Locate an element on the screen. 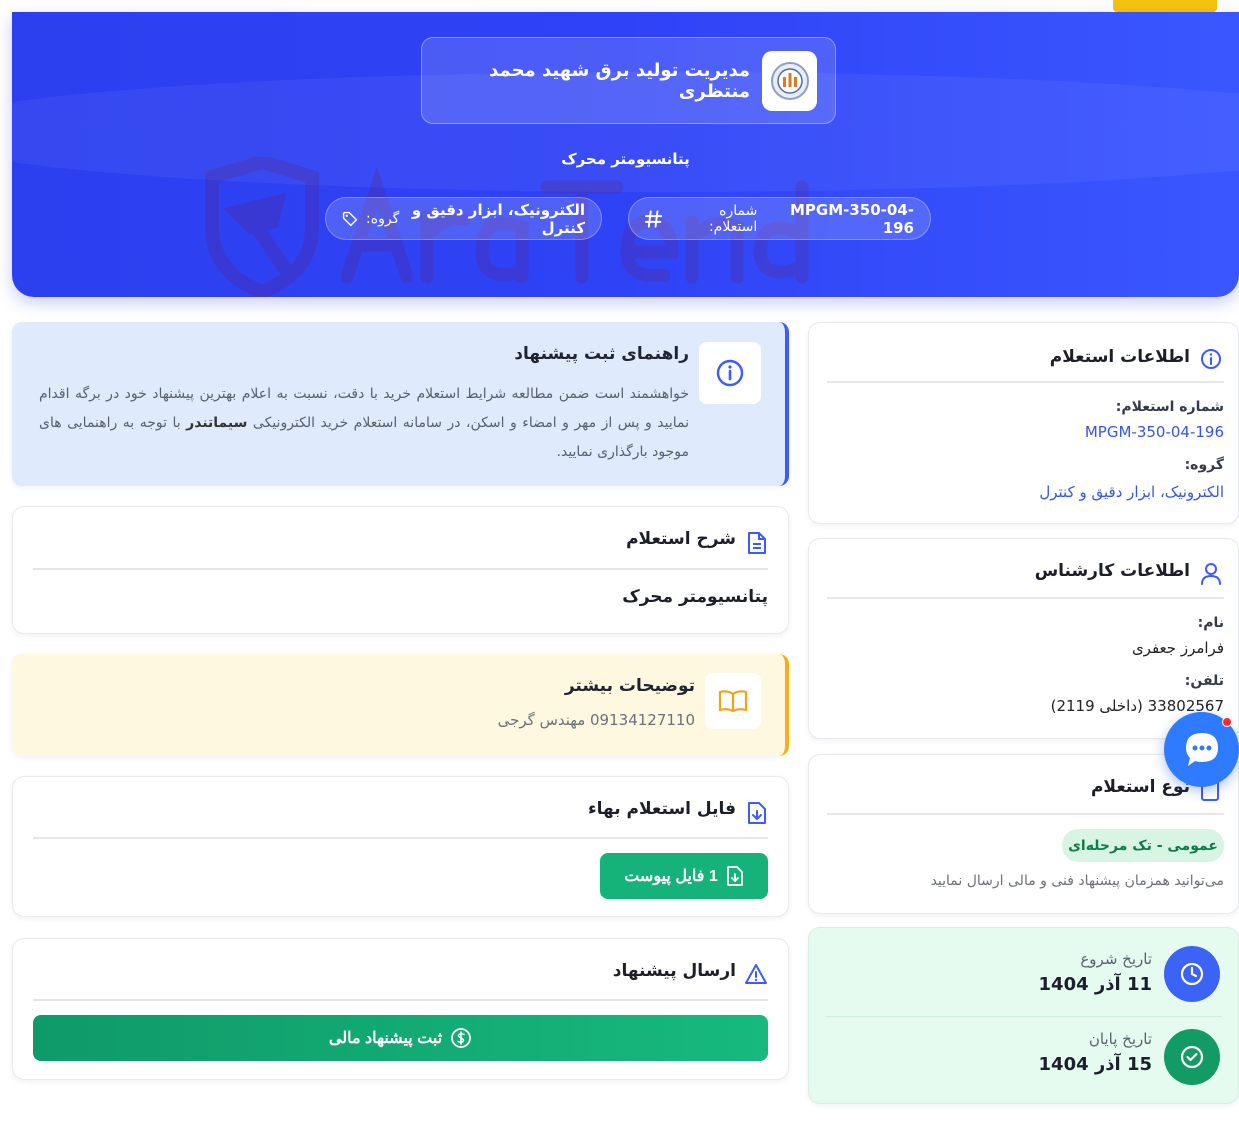 Image resolution: width=1239 pixels, height=1129 pixels. document-icon is located at coordinates (757, 543).